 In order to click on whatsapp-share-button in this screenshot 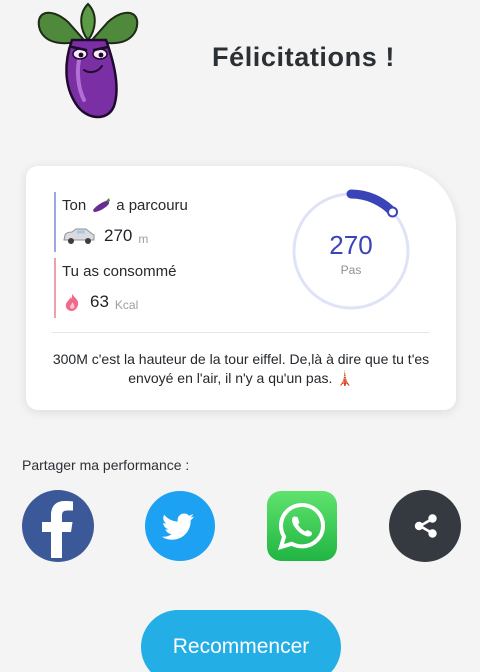, I will do `click(302, 526)`.